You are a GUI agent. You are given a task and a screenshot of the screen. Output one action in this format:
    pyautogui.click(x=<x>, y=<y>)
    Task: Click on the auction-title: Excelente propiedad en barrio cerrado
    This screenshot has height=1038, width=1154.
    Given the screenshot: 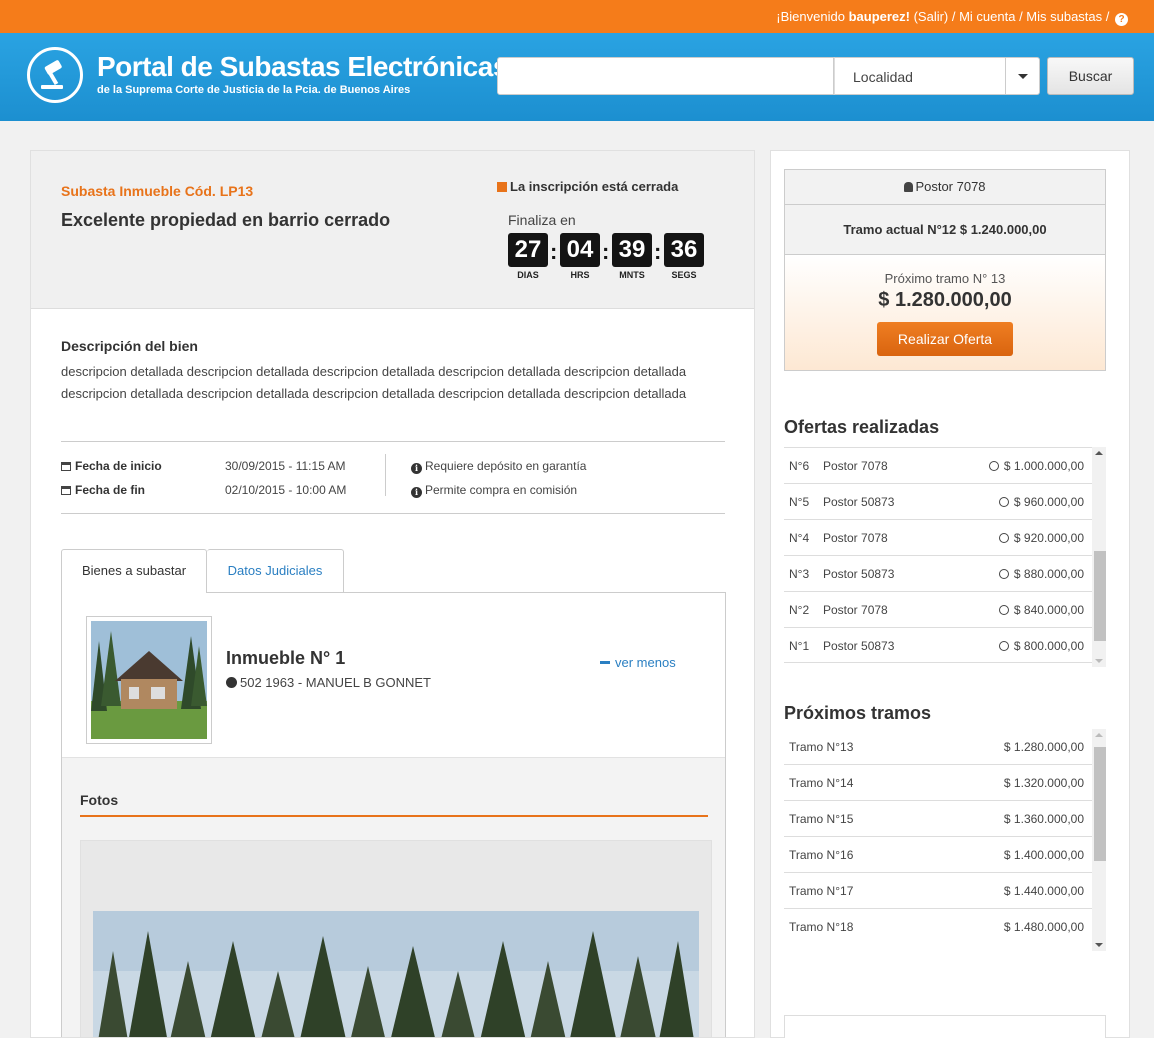 What is the action you would take?
    pyautogui.click(x=226, y=220)
    